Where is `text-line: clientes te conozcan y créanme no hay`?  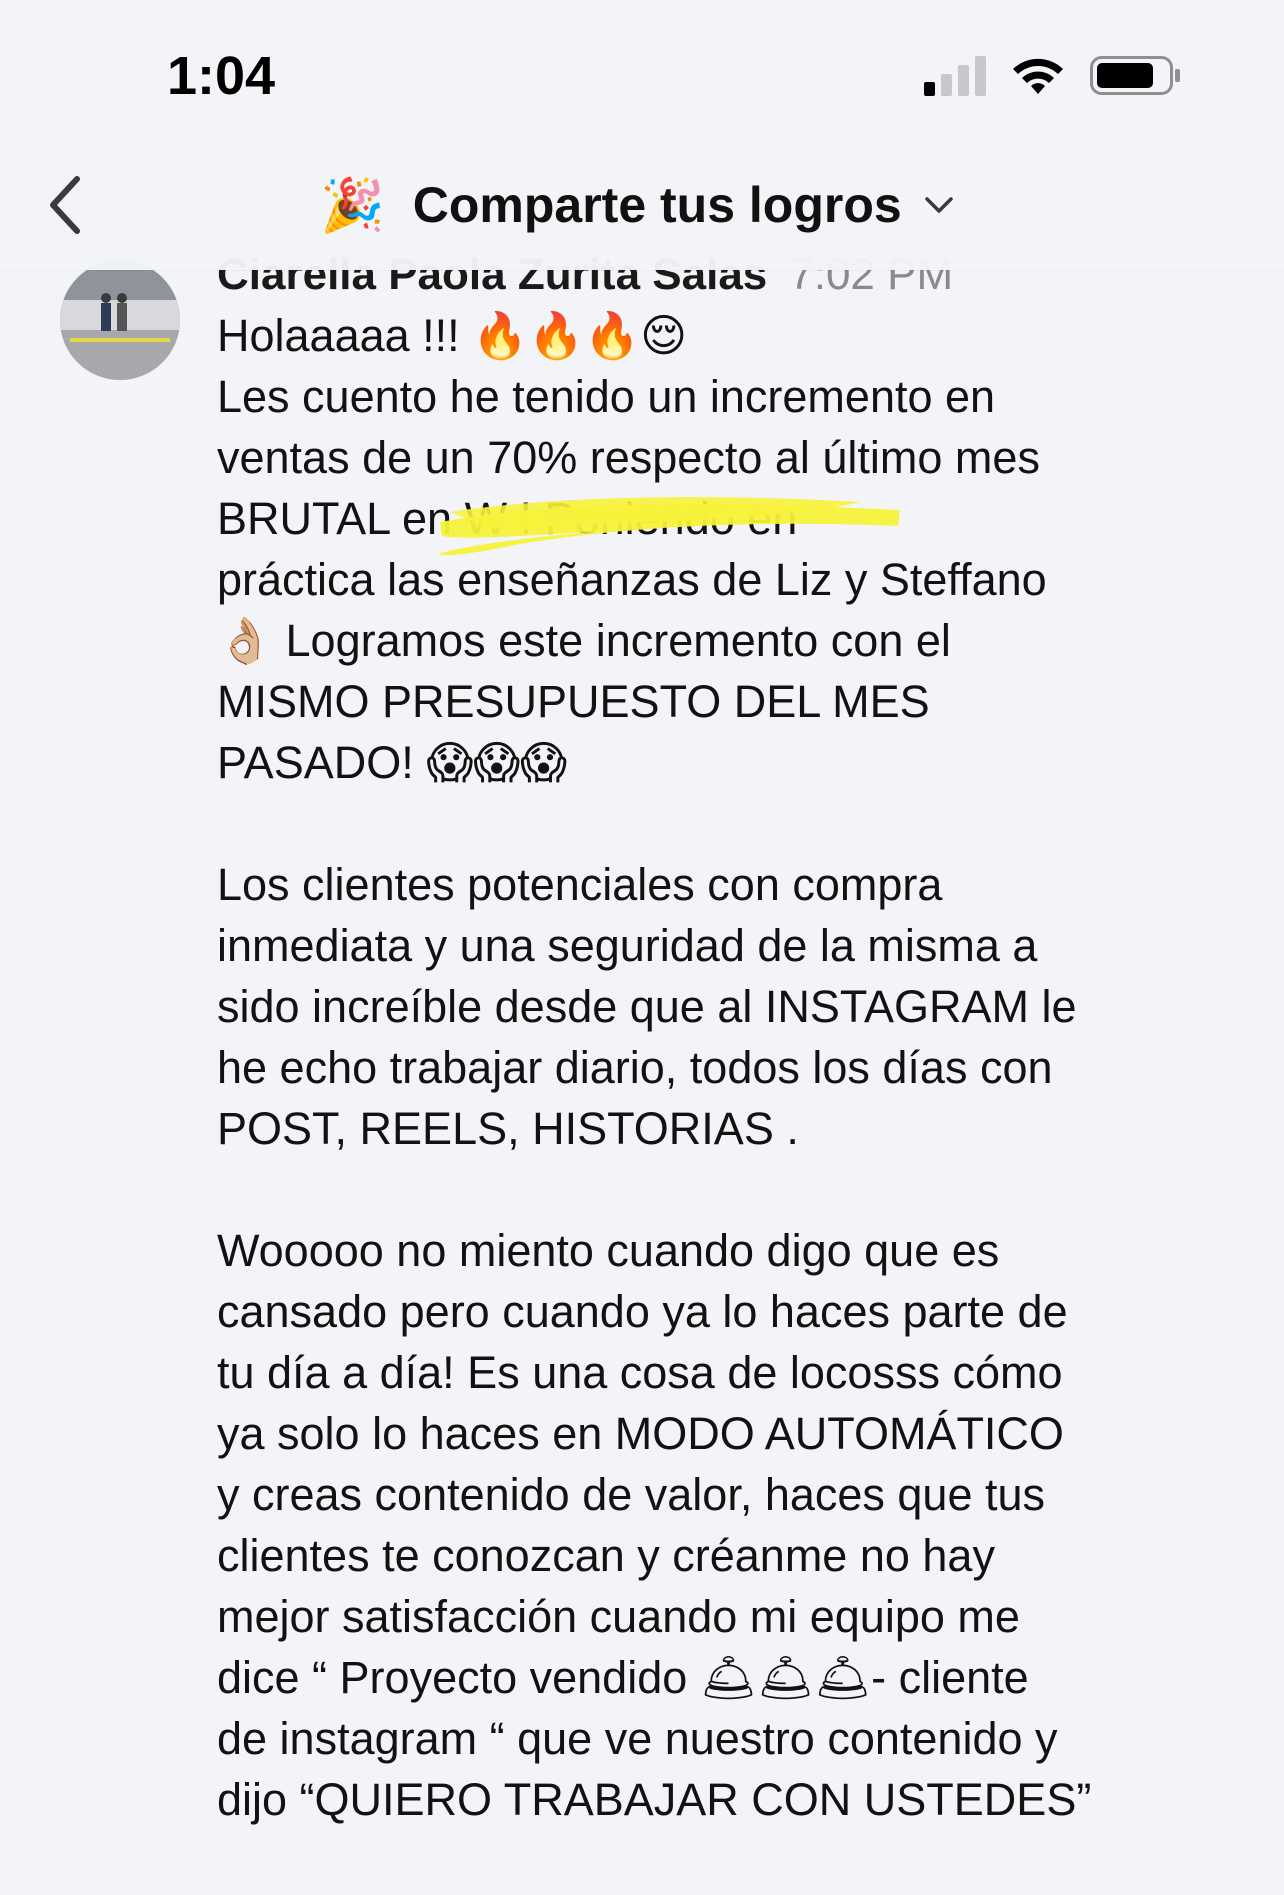 text-line: clientes te conozcan y créanme no hay is located at coordinates (606, 1555).